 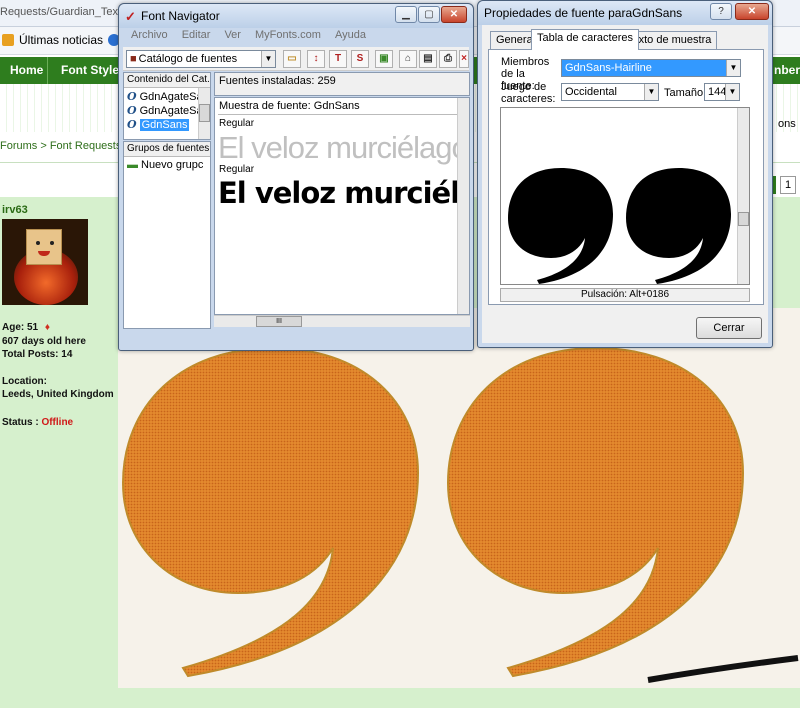 I want to click on profile-status: Status : Offline, so click(x=37, y=422).